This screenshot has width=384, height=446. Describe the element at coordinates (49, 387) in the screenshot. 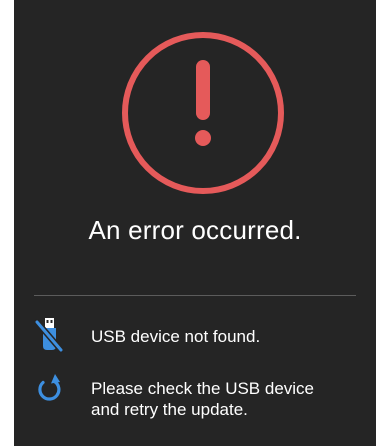

I see `retry-icon` at that location.